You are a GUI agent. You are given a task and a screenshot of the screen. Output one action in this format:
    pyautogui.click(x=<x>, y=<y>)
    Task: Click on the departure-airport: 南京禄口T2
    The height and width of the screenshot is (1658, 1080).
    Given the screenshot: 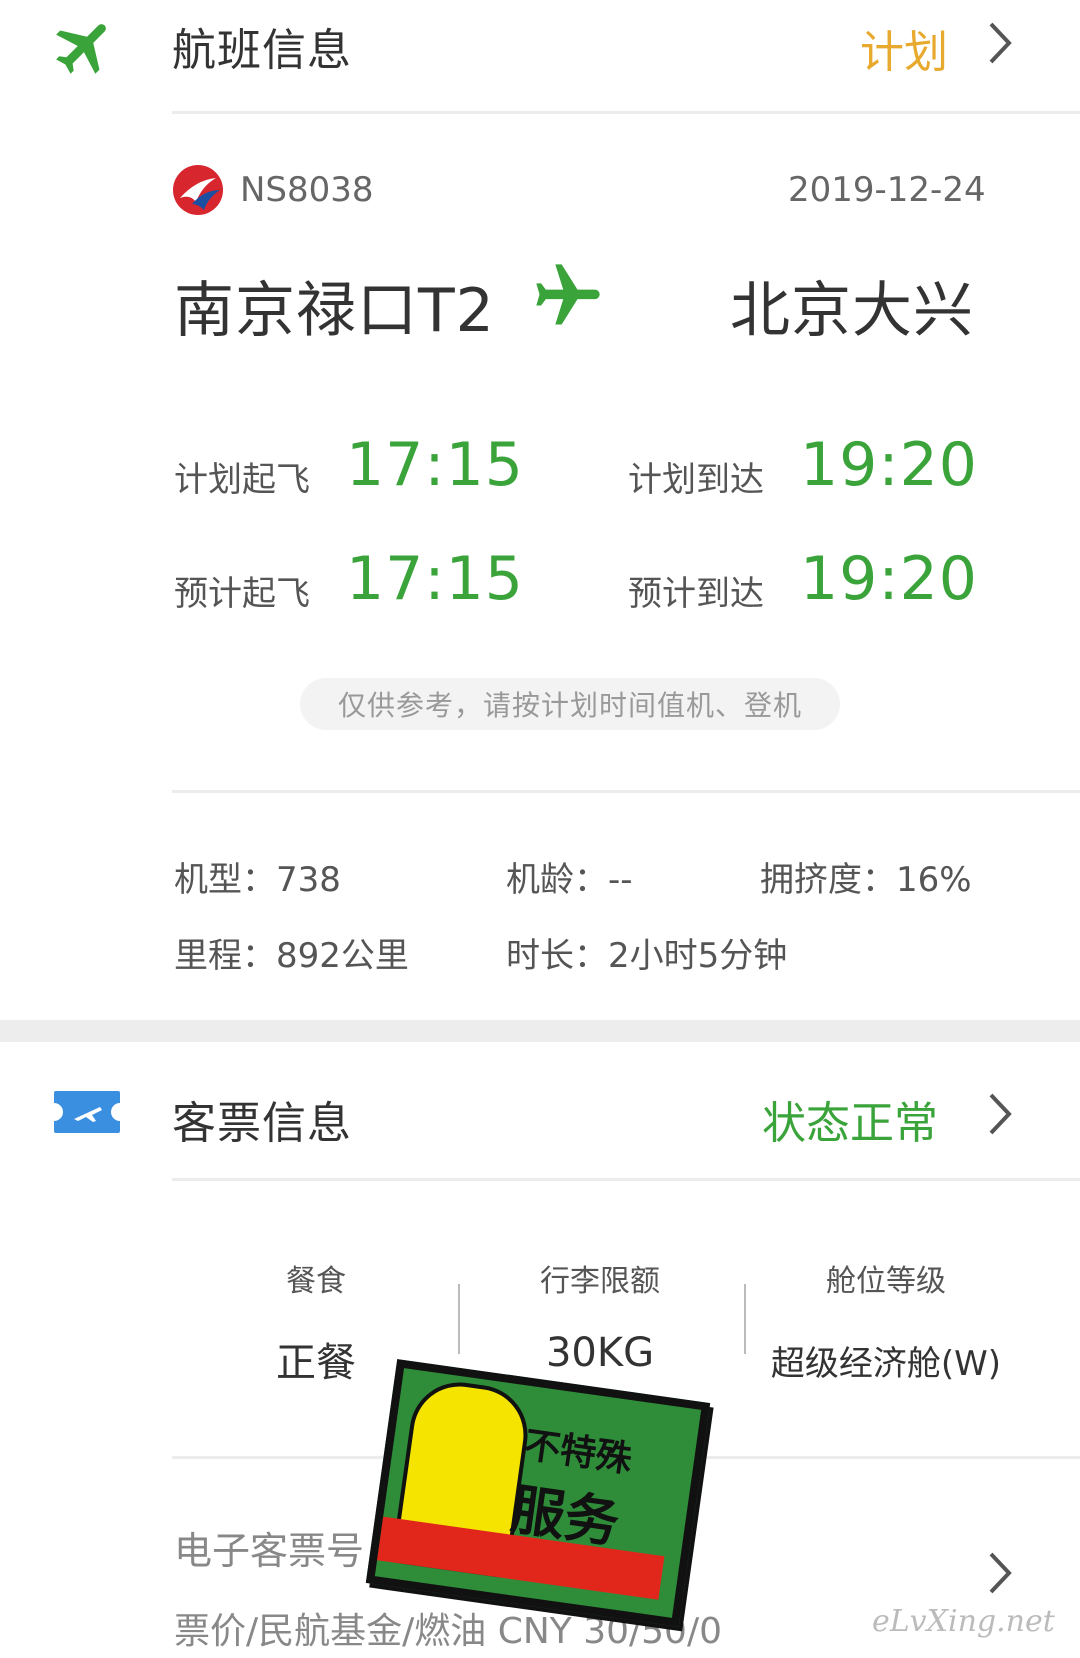 What is the action you would take?
    pyautogui.click(x=334, y=311)
    